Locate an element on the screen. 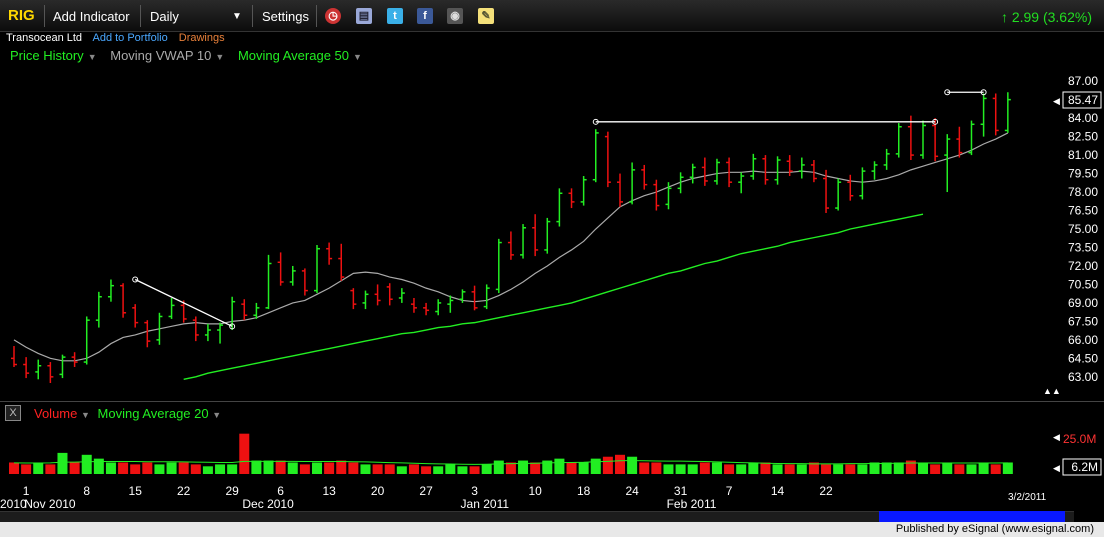 Image resolution: width=1104 pixels, height=537 pixels. company-name: Transocean Ltd is located at coordinates (44, 38).